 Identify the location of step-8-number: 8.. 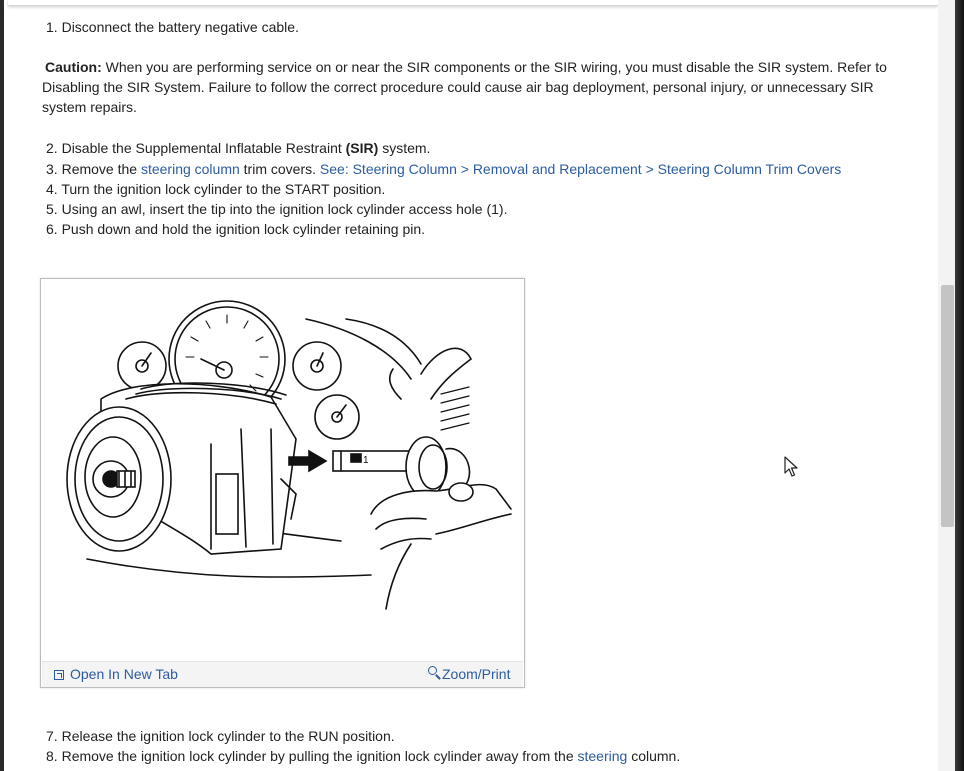
(52, 756).